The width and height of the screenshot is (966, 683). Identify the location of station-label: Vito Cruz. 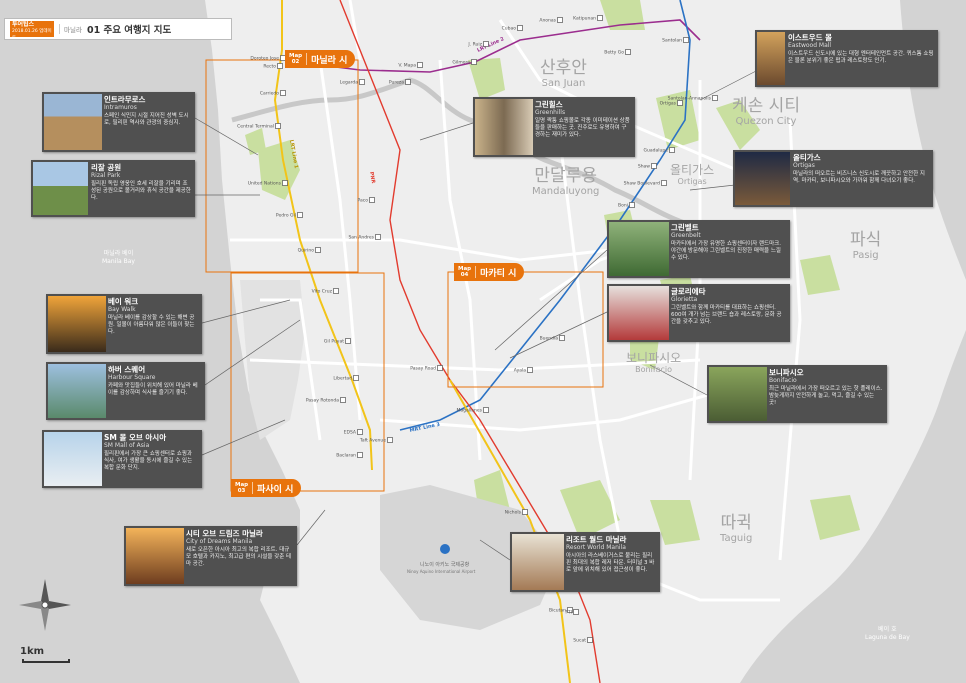
(322, 292).